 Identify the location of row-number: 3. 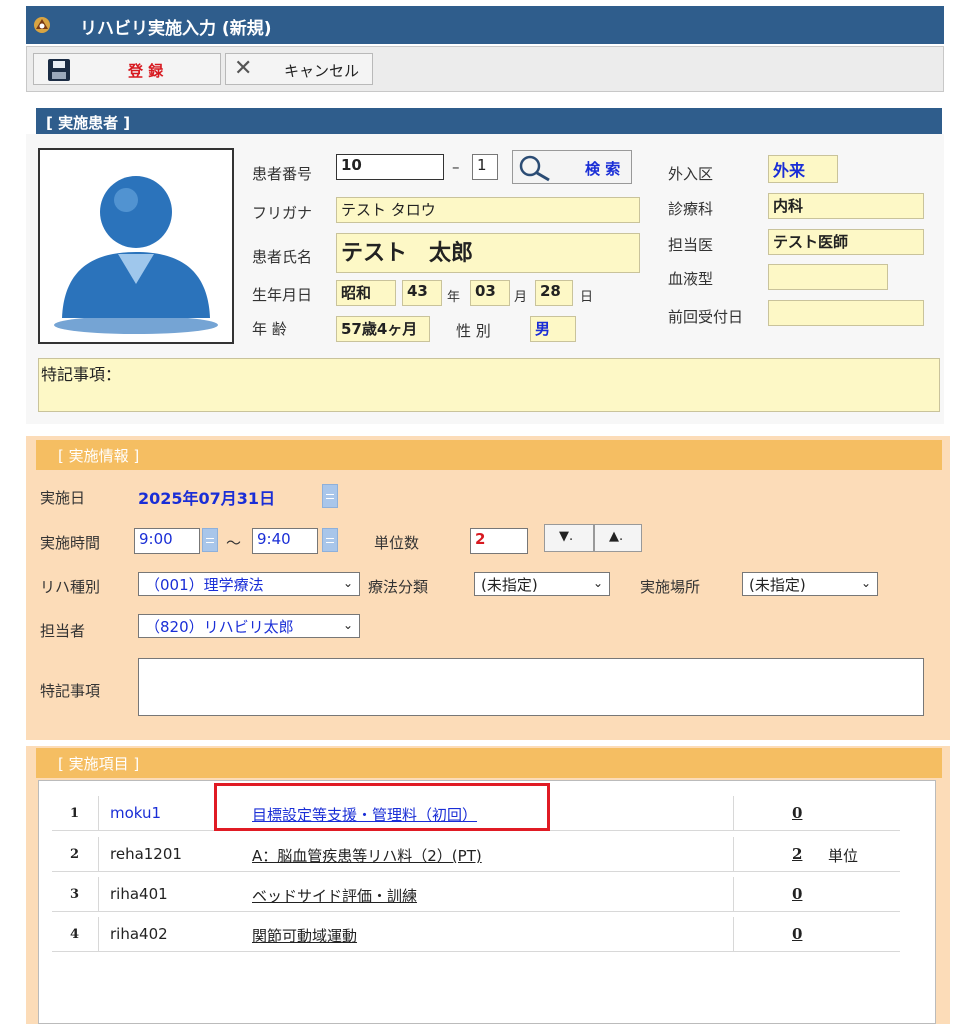
(75, 894).